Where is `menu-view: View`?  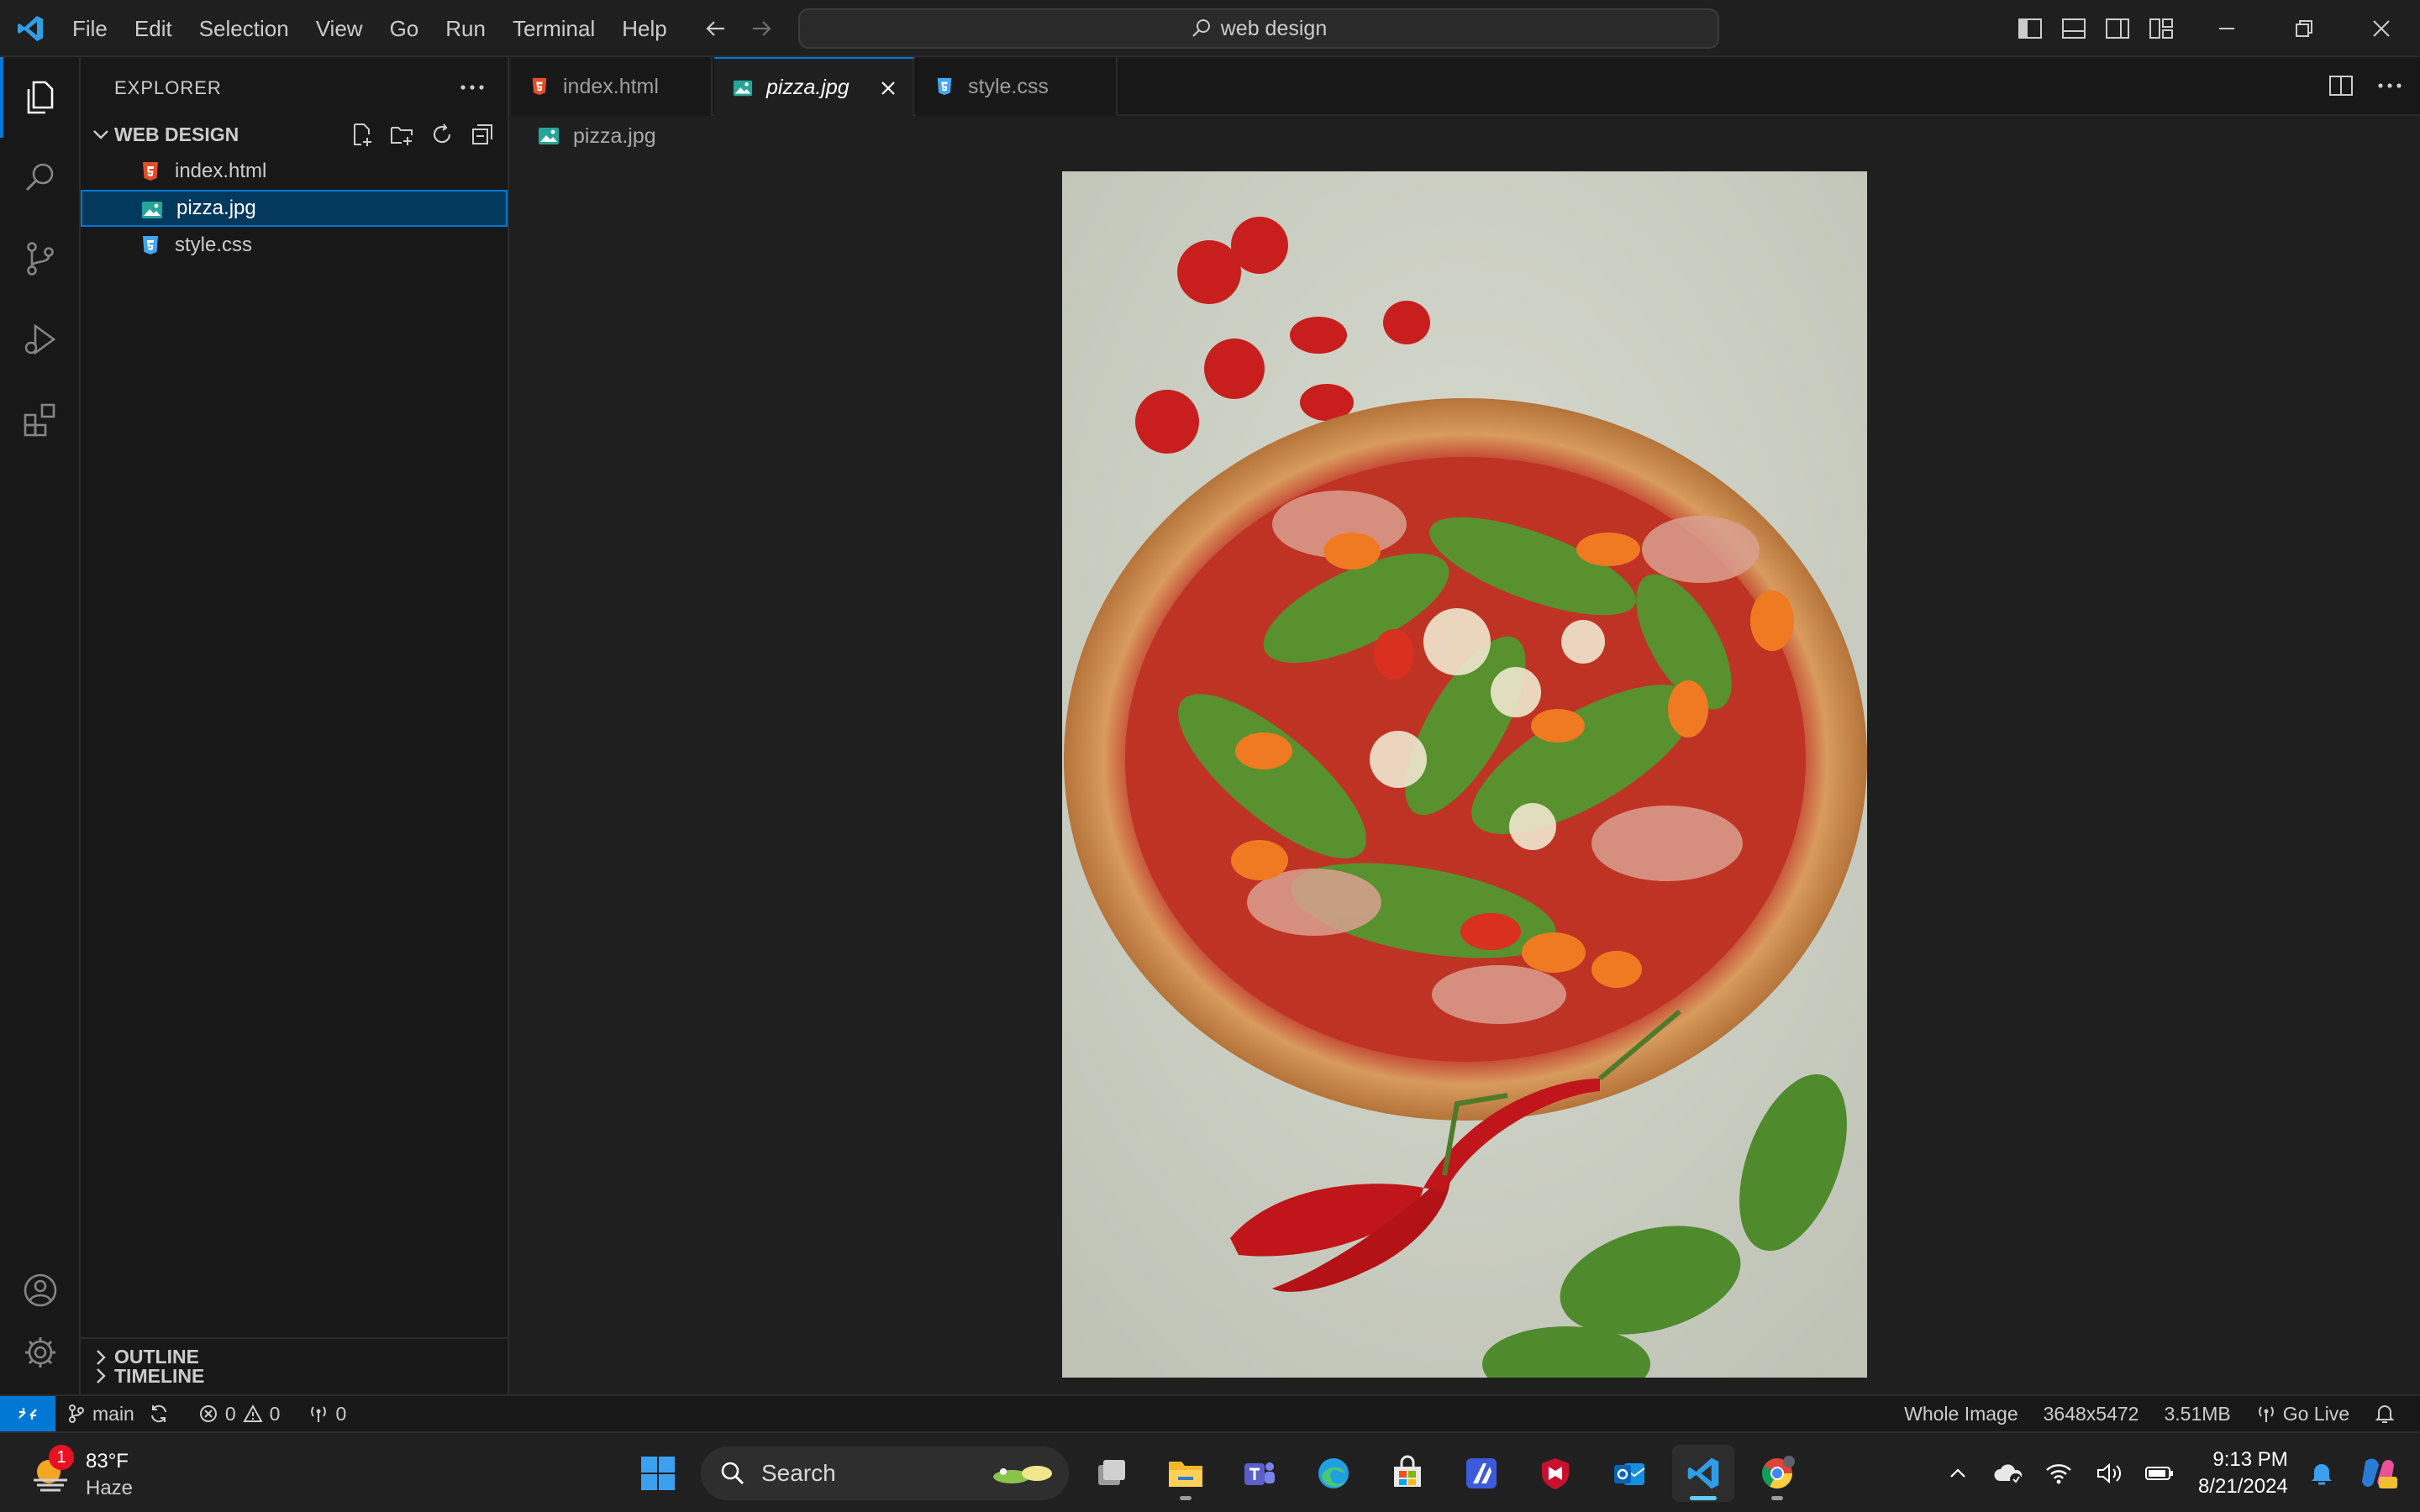
menu-view: View is located at coordinates (339, 28).